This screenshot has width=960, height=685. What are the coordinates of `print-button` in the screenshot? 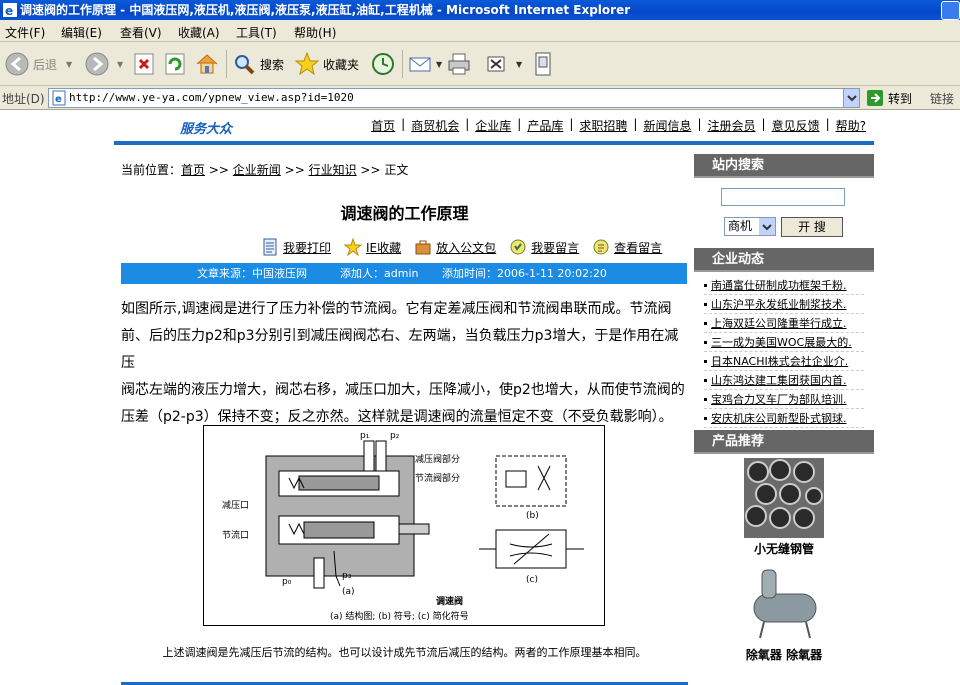 It's located at (459, 64).